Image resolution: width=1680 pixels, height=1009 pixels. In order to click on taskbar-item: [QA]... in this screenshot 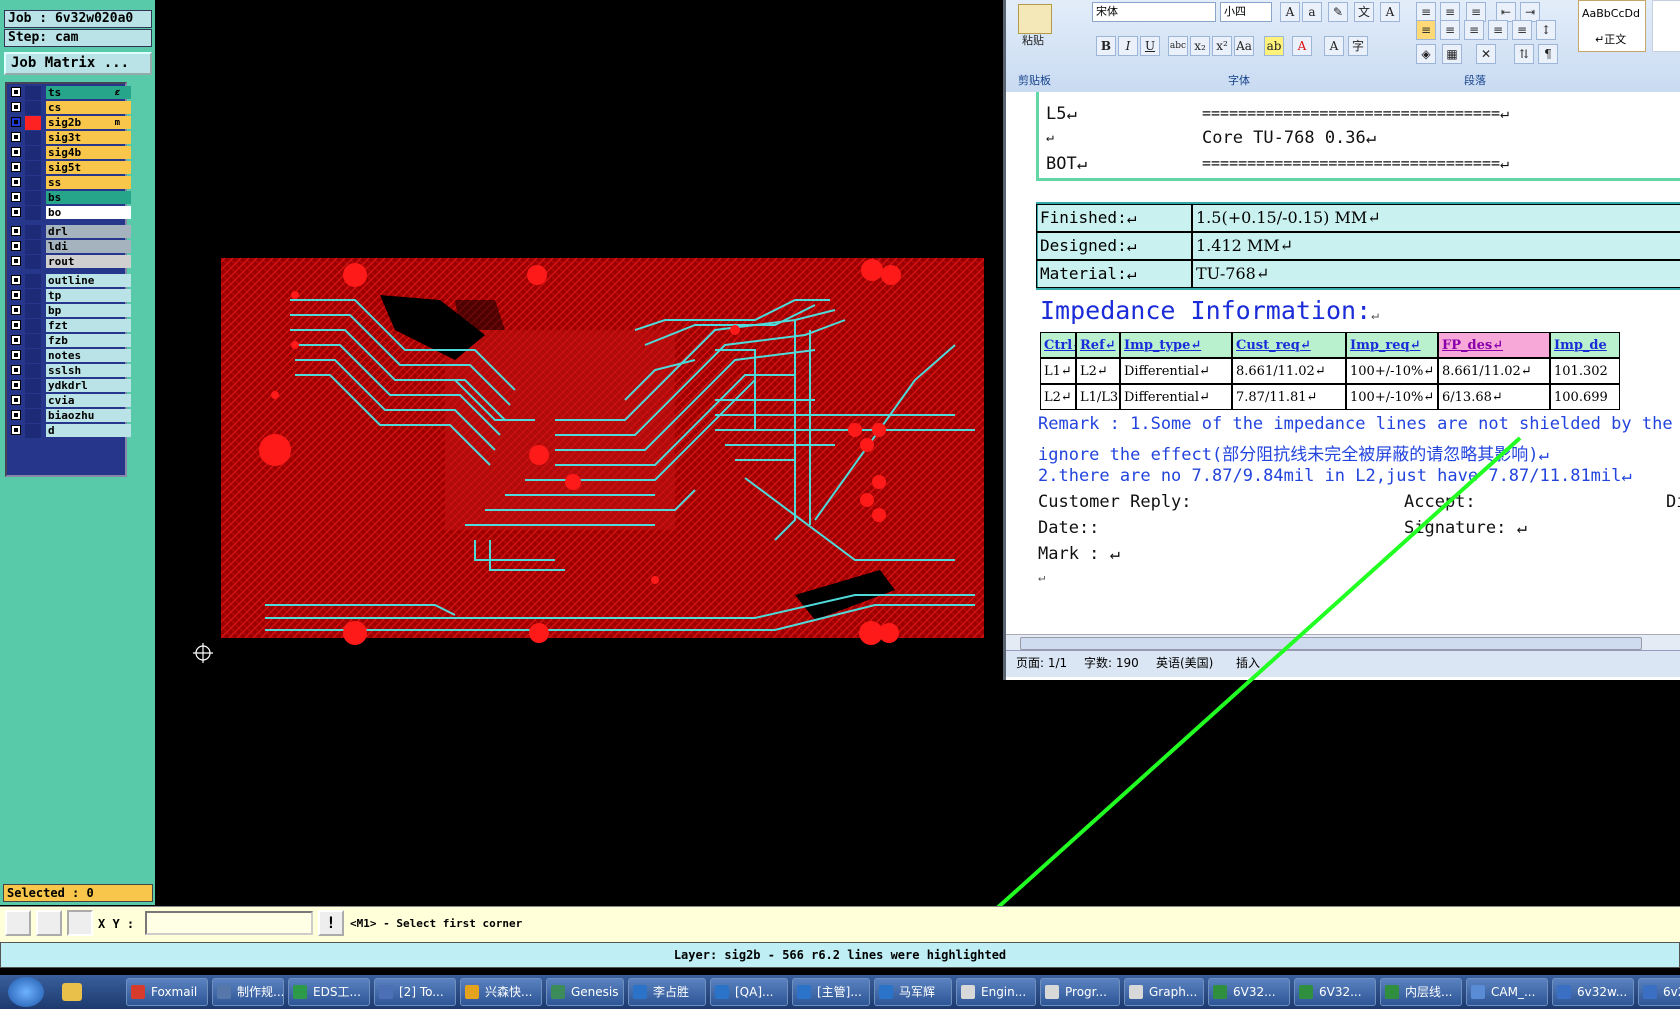, I will do `click(749, 992)`.